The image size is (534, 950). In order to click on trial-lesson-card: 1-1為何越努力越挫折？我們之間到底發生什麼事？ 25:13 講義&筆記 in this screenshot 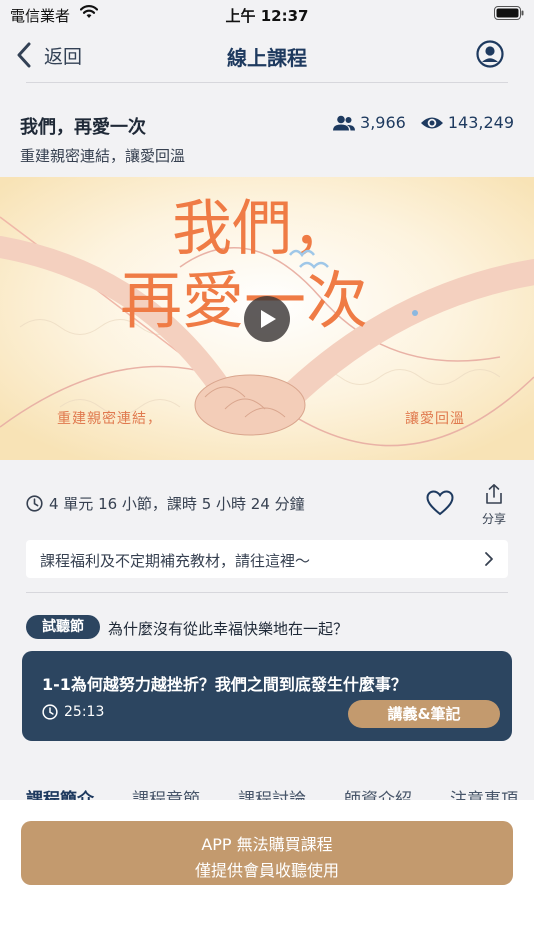, I will do `click(267, 696)`.